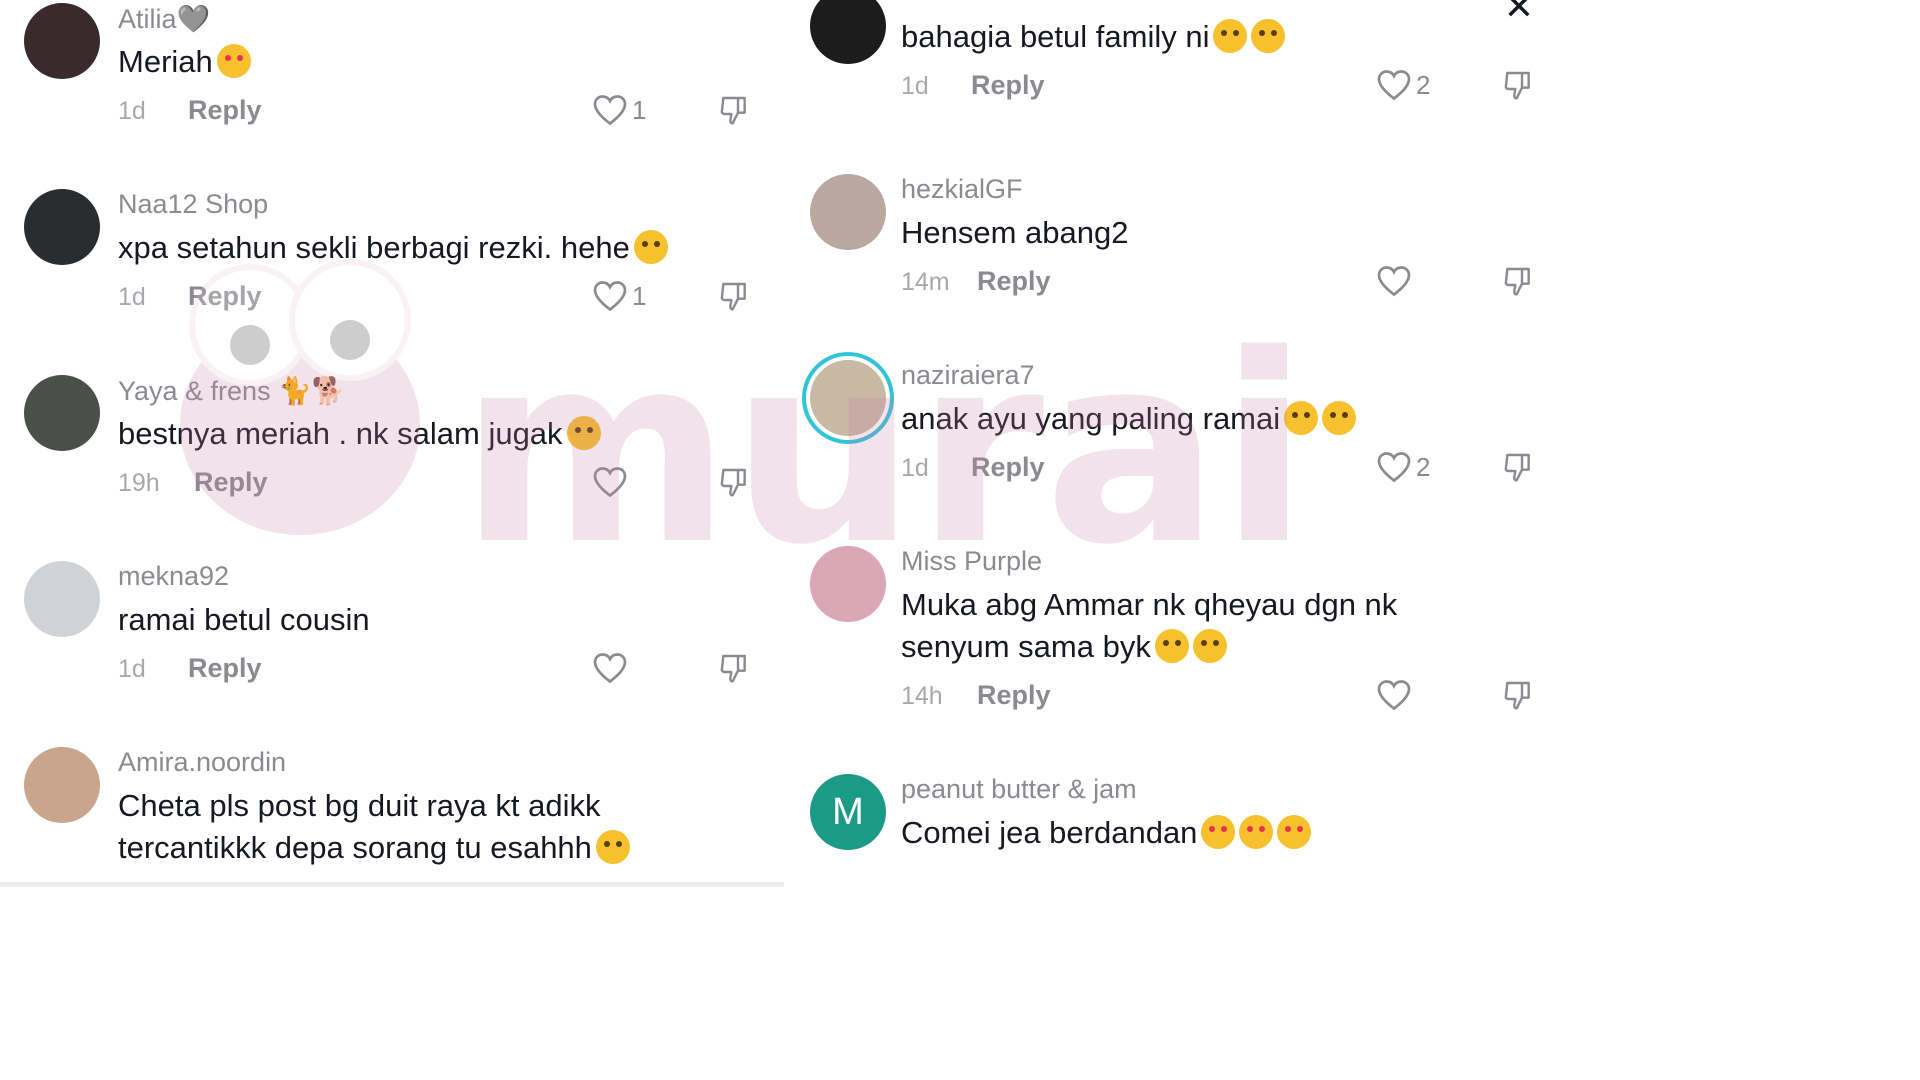 The image size is (1920, 1080). Describe the element at coordinates (173, 576) in the screenshot. I see `comment-username: mekna92` at that location.